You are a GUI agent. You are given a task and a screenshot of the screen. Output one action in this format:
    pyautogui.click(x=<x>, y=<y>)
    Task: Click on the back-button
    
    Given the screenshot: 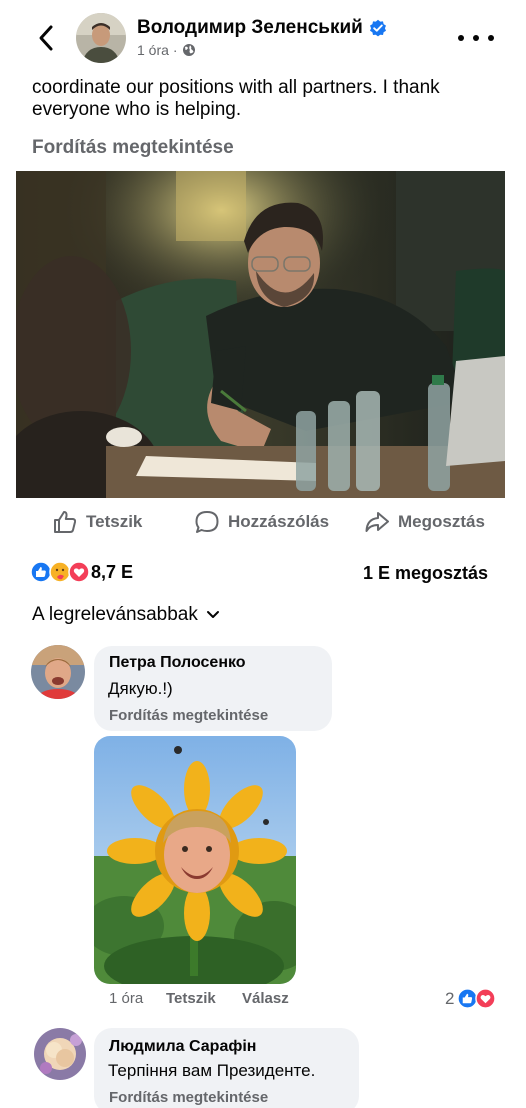 What is the action you would take?
    pyautogui.click(x=46, y=38)
    